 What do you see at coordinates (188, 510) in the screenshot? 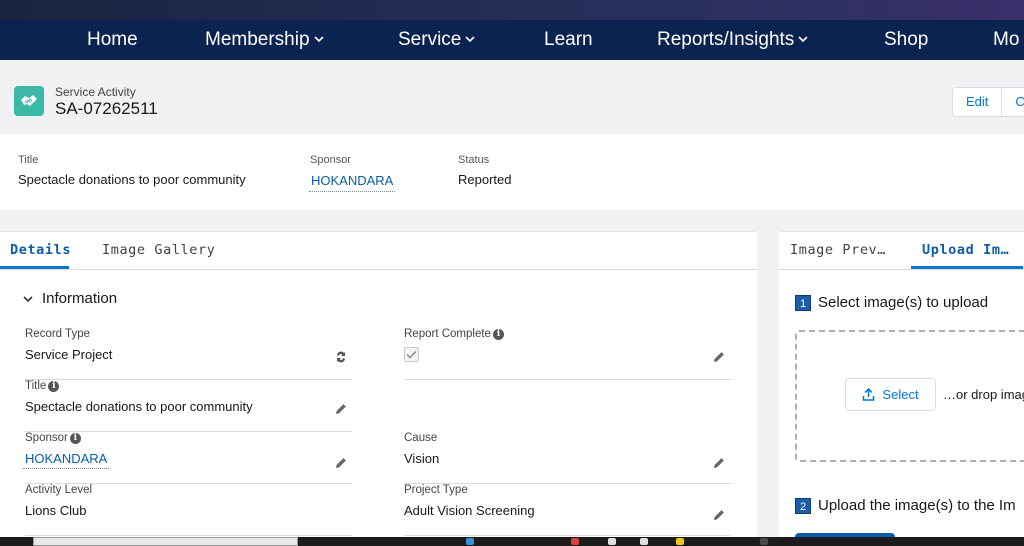
I see `field-activity-level: Activity Level Lions Club` at bounding box center [188, 510].